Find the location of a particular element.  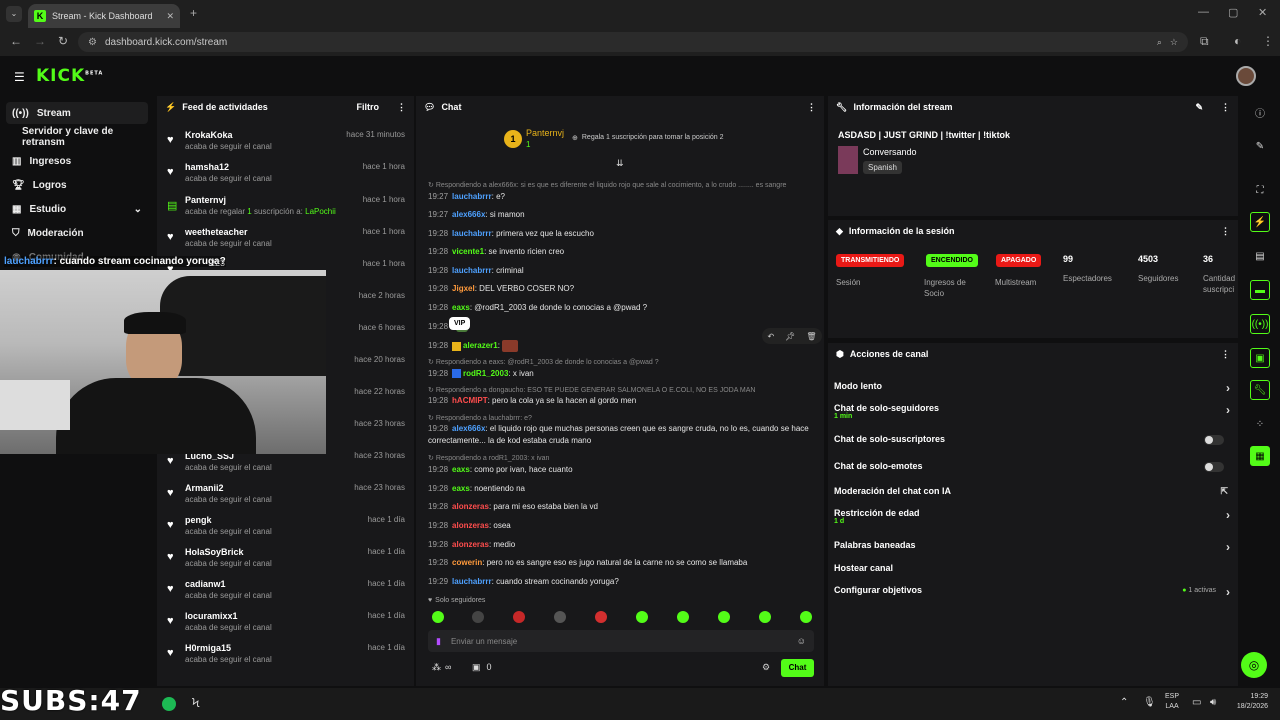

document-icon: ▤ is located at coordinates (1260, 256).